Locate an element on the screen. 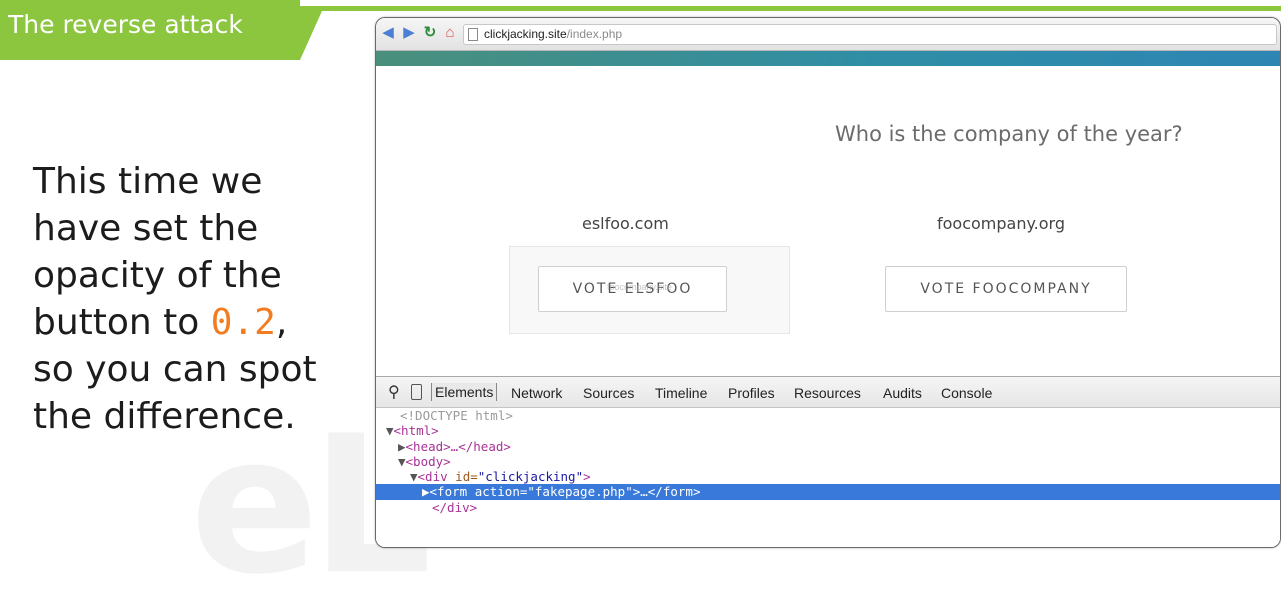 This screenshot has width=1281, height=616. slide-title: The reverse attack is located at coordinates (125, 24).